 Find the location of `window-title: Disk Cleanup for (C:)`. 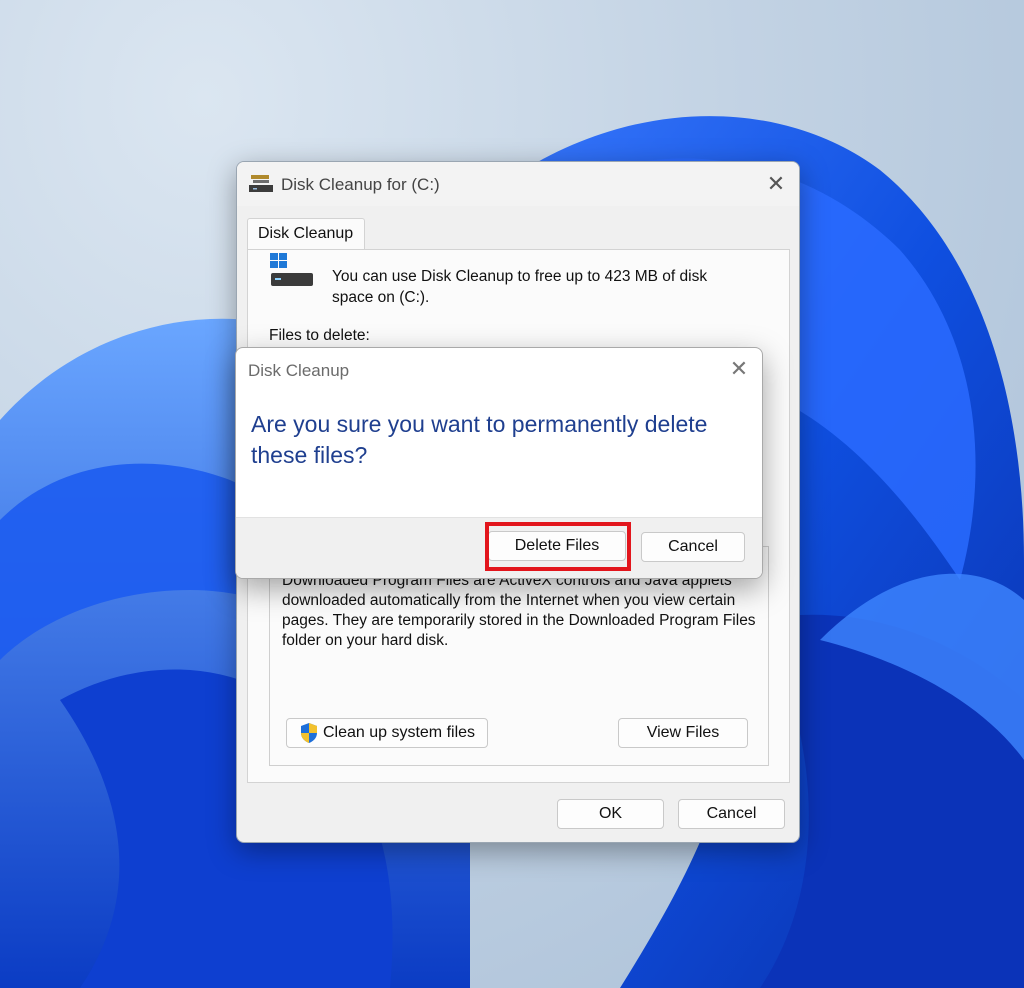

window-title: Disk Cleanup for (C:) is located at coordinates (360, 184).